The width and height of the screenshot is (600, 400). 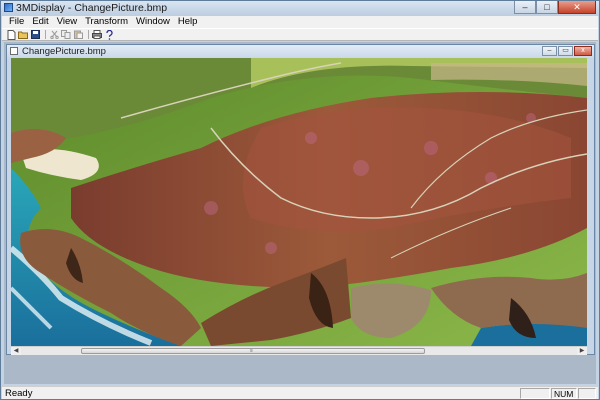 I want to click on print-icon, so click(x=97, y=35).